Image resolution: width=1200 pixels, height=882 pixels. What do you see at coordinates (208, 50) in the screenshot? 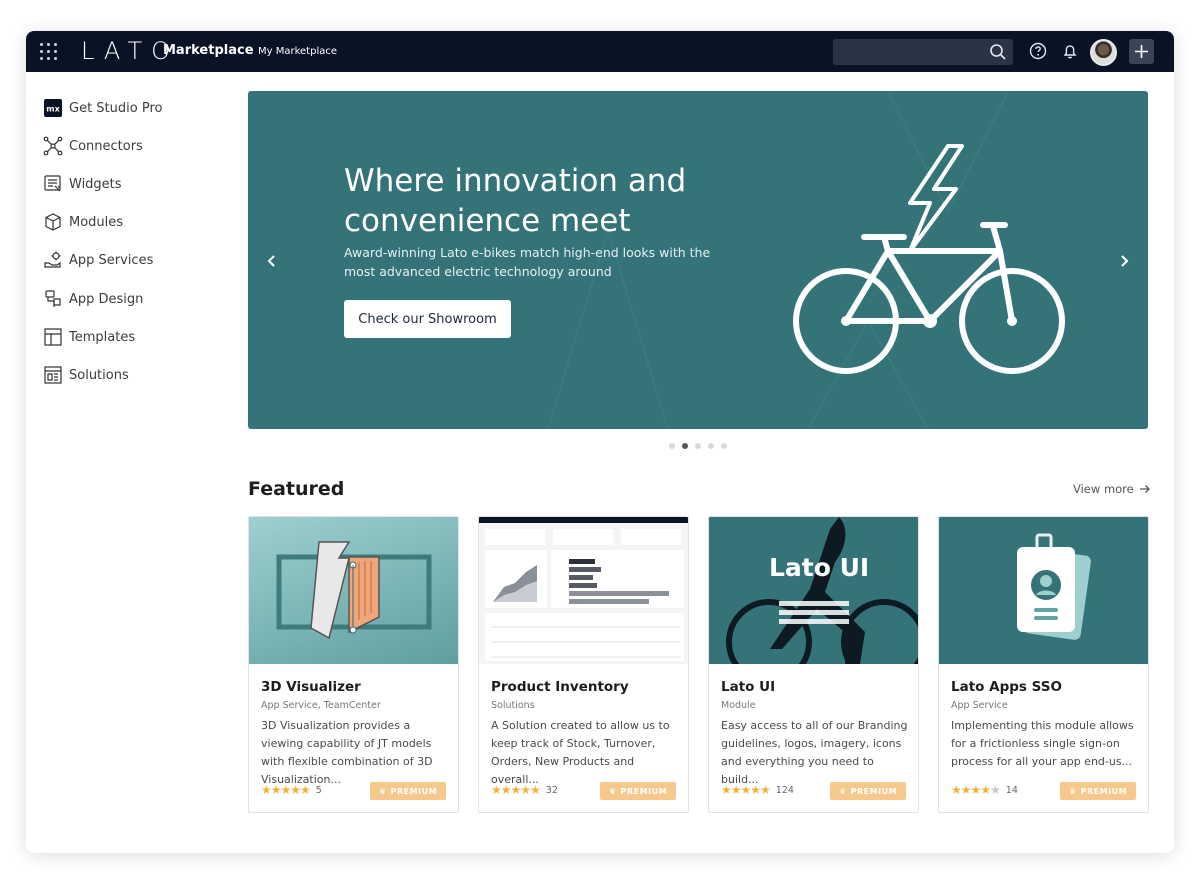
I see `marketplace-link: Marketplace` at bounding box center [208, 50].